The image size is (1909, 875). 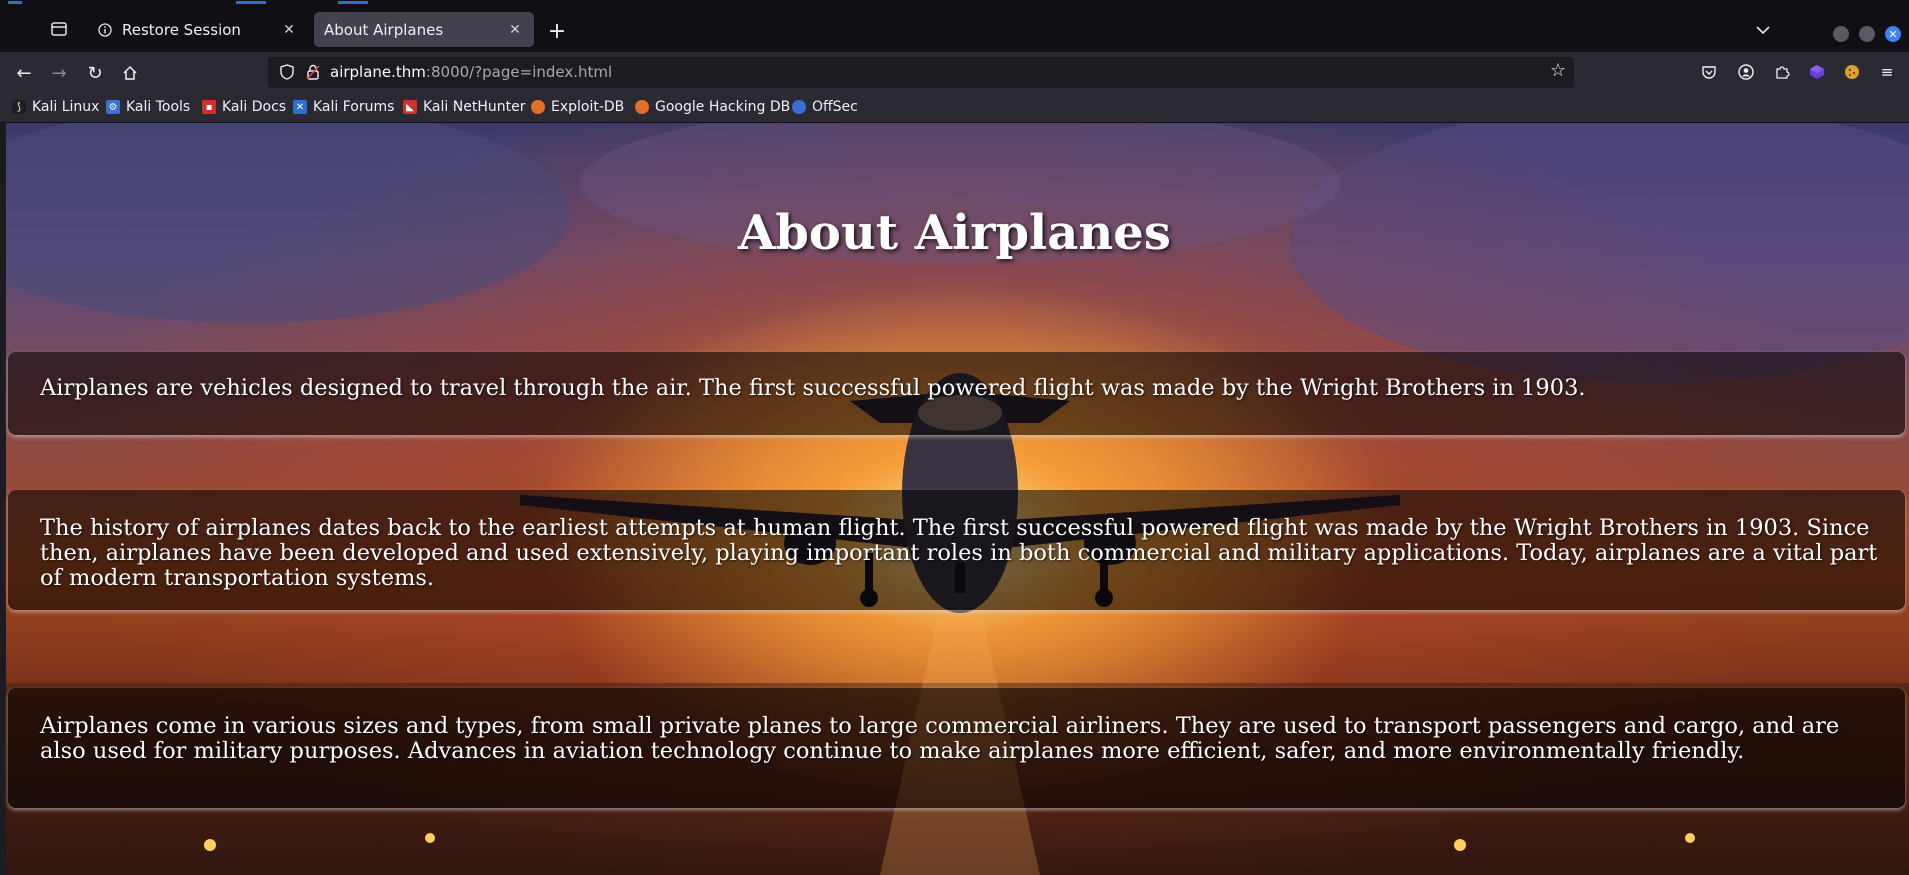 I want to click on bookmark-label: Kali Tools, so click(x=158, y=107).